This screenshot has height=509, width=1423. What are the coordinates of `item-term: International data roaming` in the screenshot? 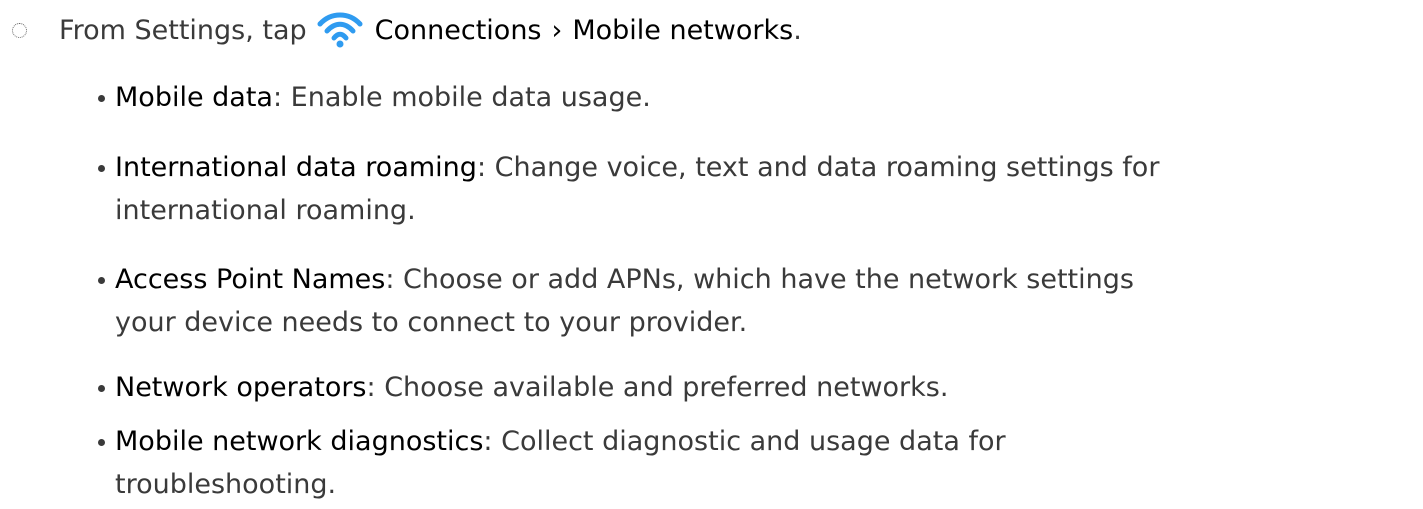 It's located at (296, 167).